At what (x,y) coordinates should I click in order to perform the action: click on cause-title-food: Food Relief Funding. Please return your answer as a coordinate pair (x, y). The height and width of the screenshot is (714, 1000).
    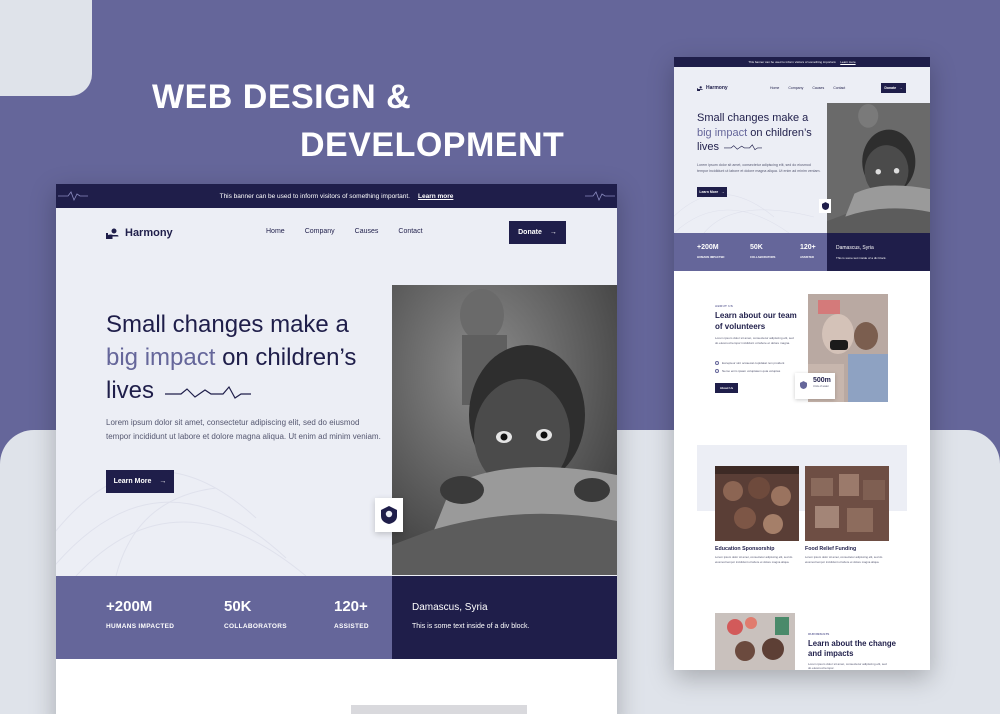
    Looking at the image, I should click on (830, 549).